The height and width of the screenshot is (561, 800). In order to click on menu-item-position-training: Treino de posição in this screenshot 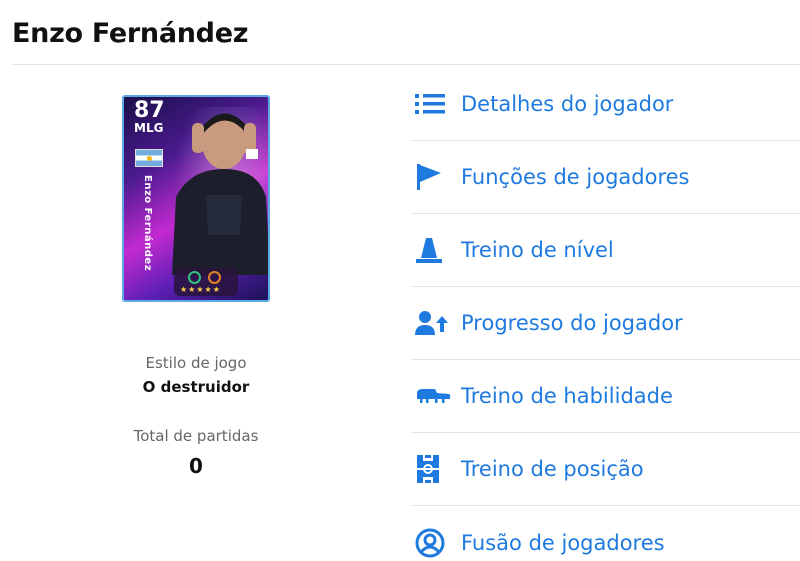, I will do `click(605, 469)`.